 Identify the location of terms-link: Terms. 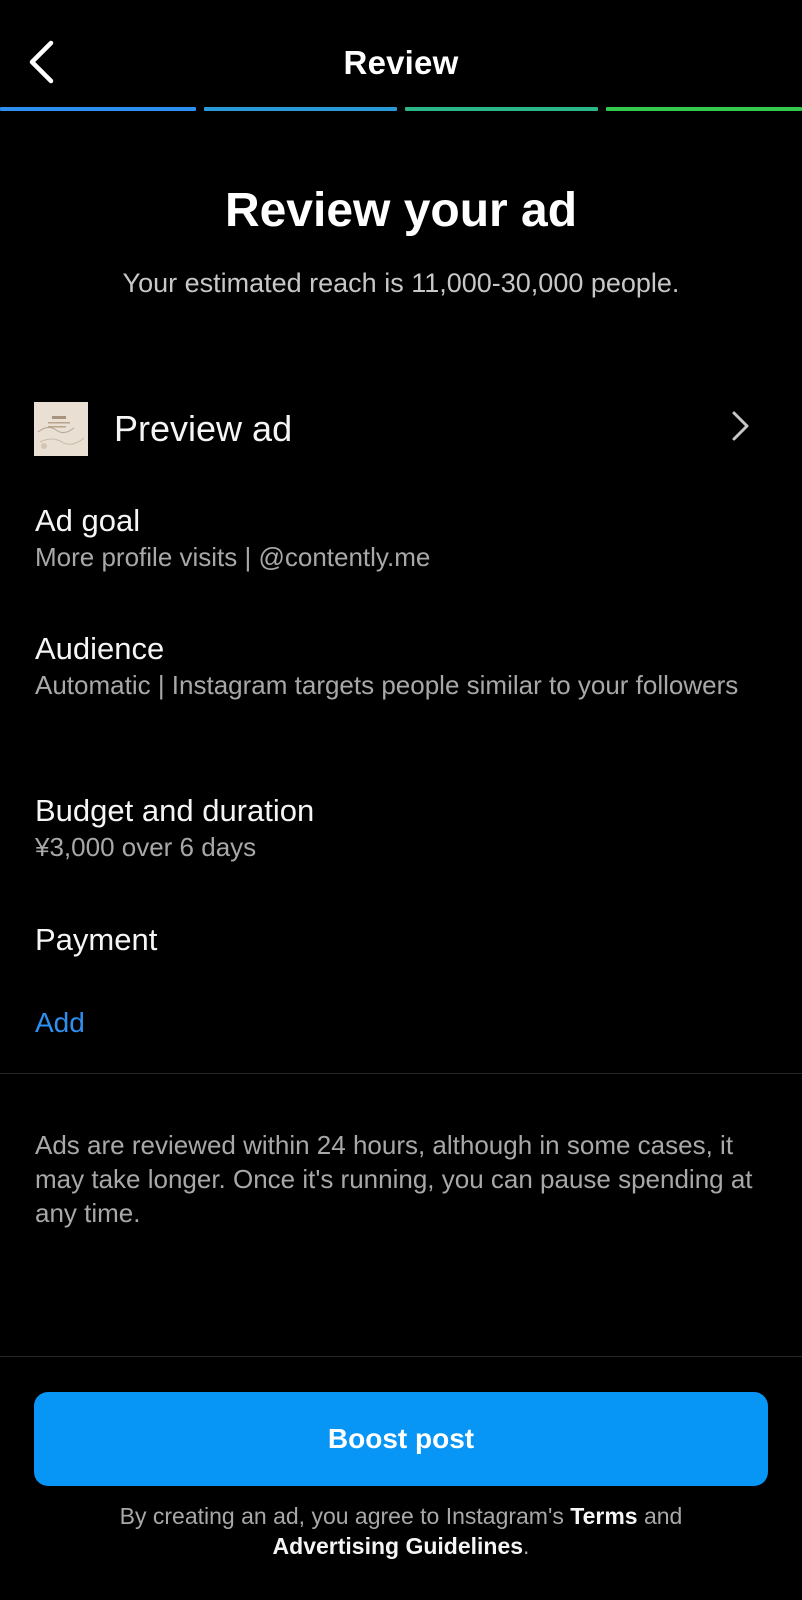
(603, 1516).